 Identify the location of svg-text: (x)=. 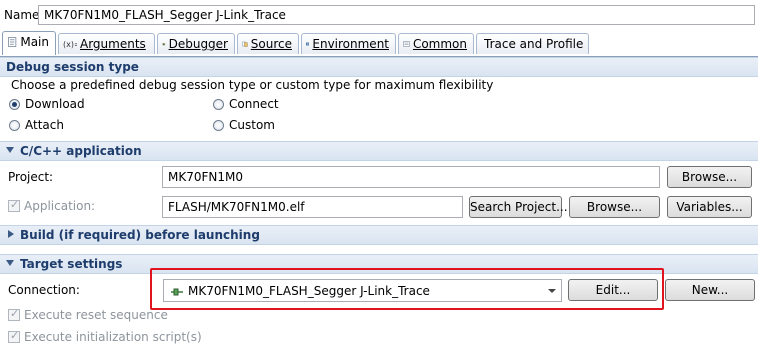
(70, 44).